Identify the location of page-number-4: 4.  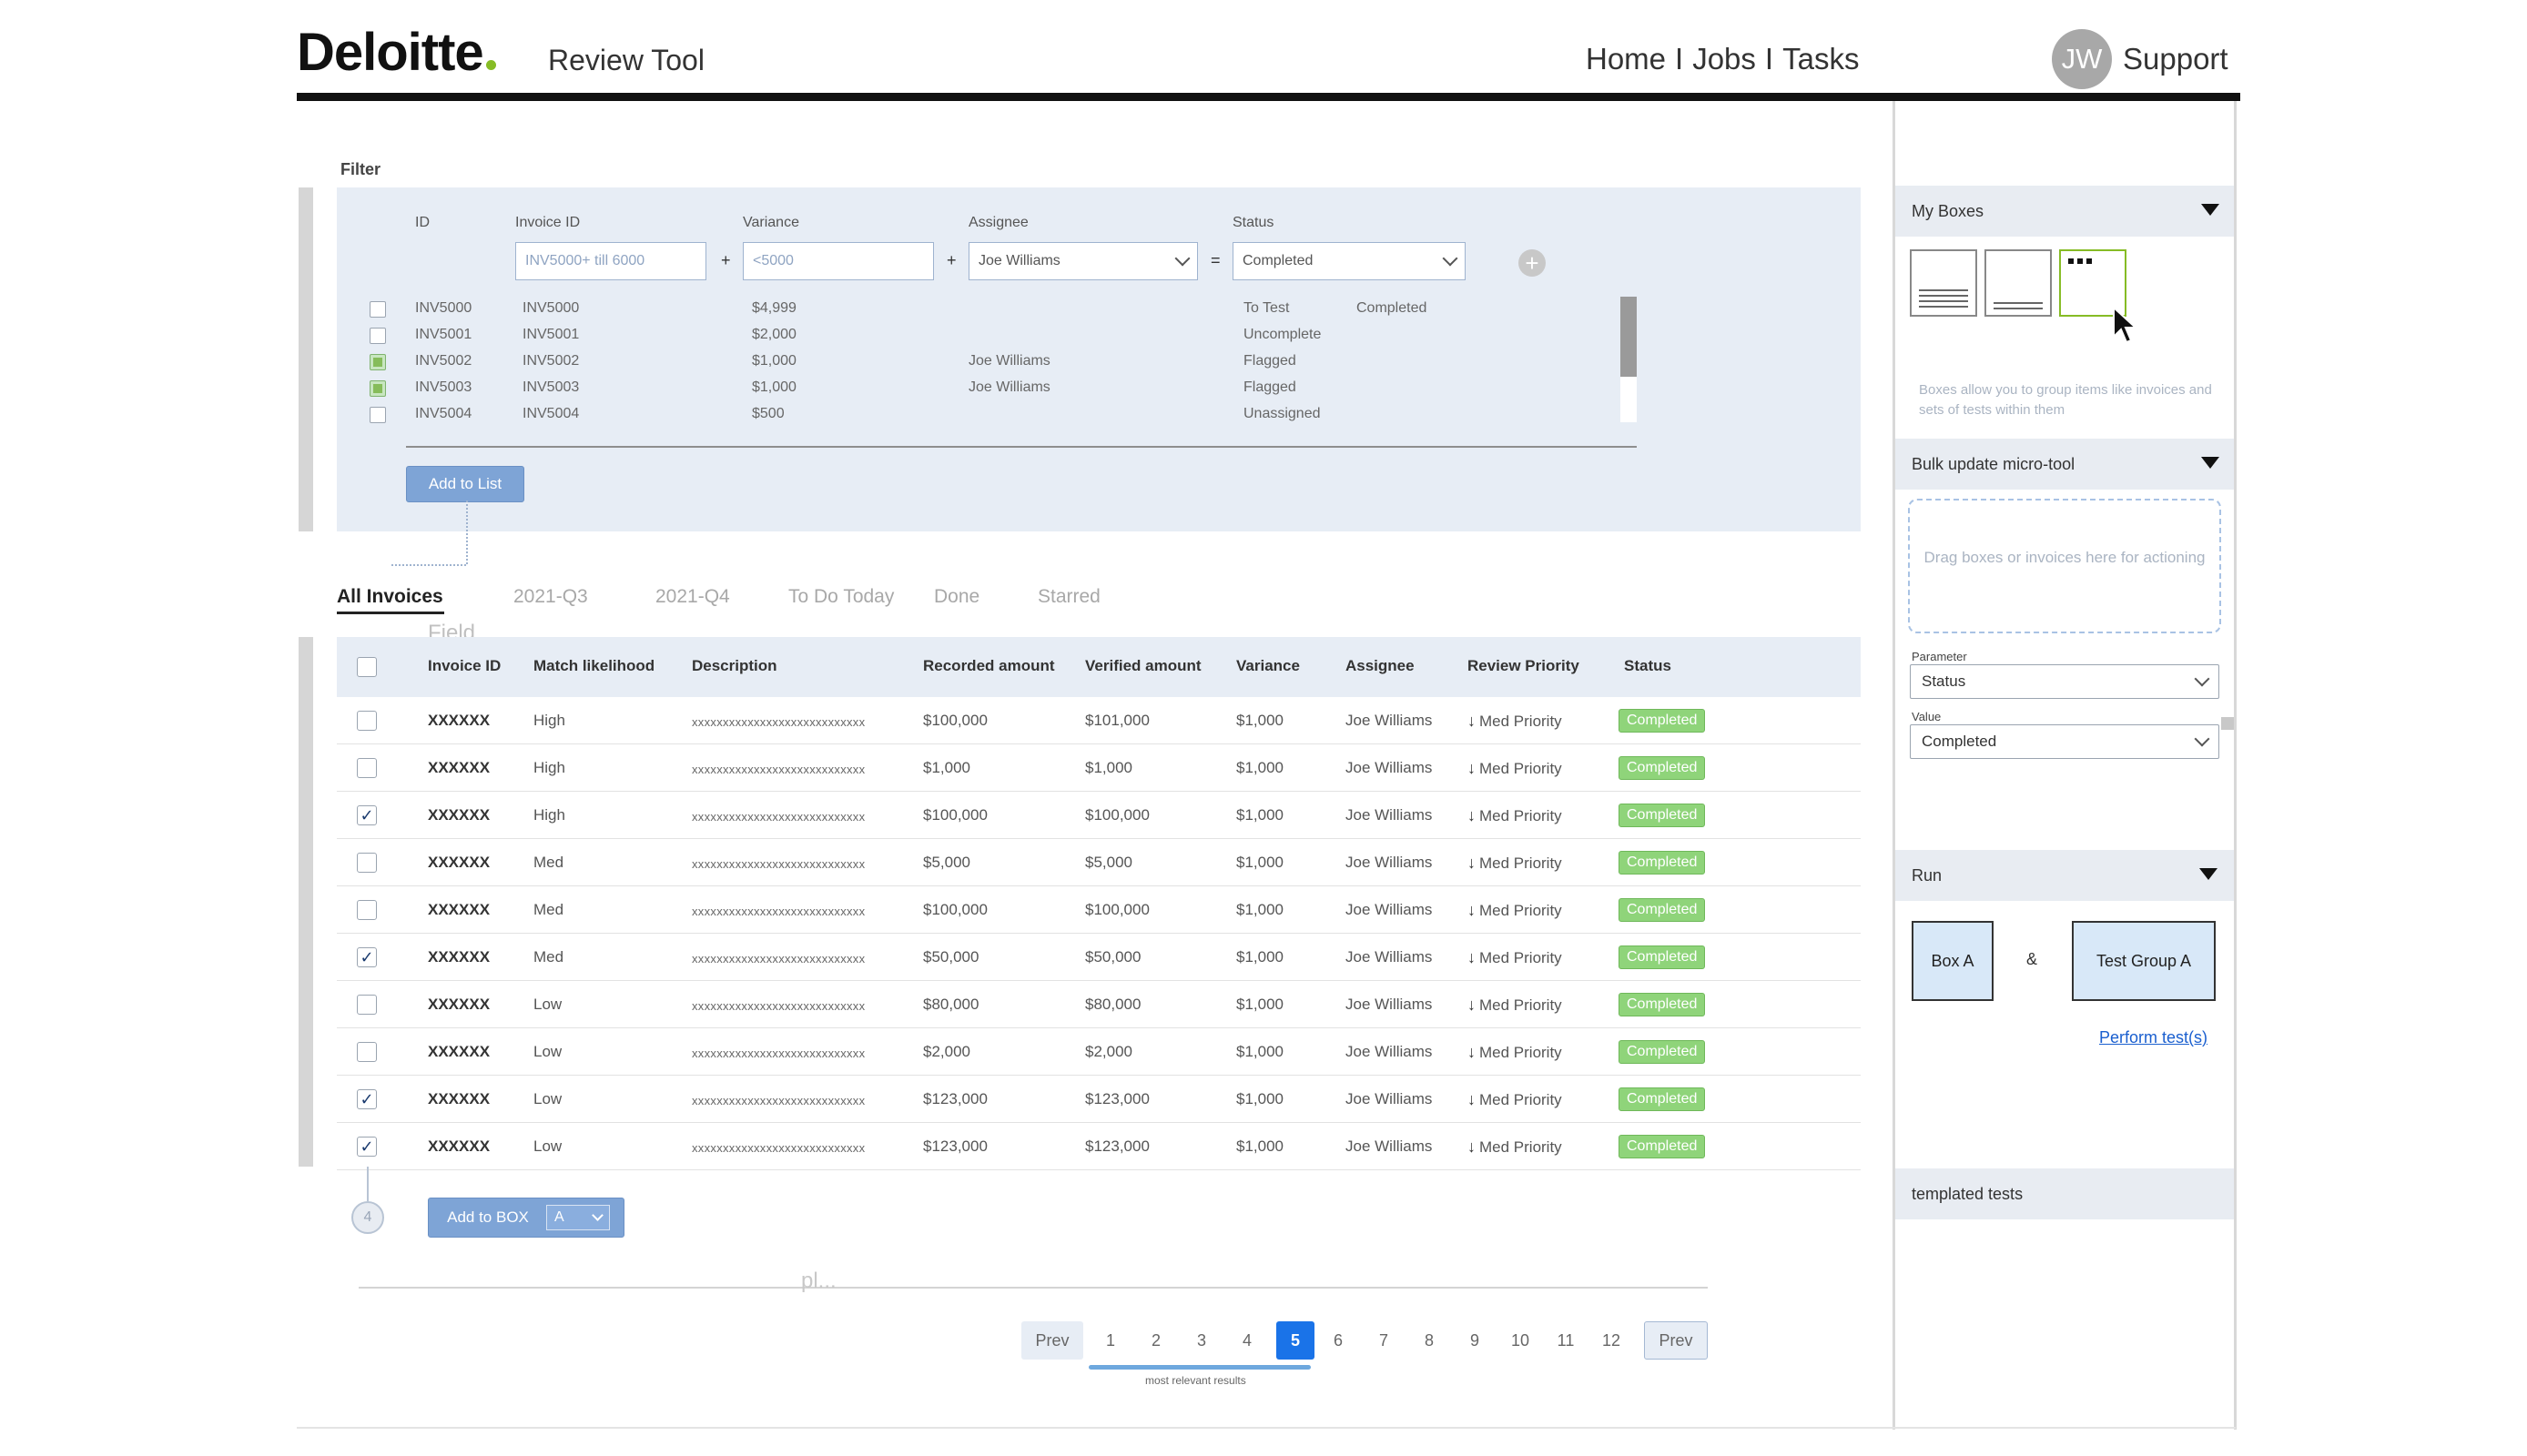
(1247, 1340).